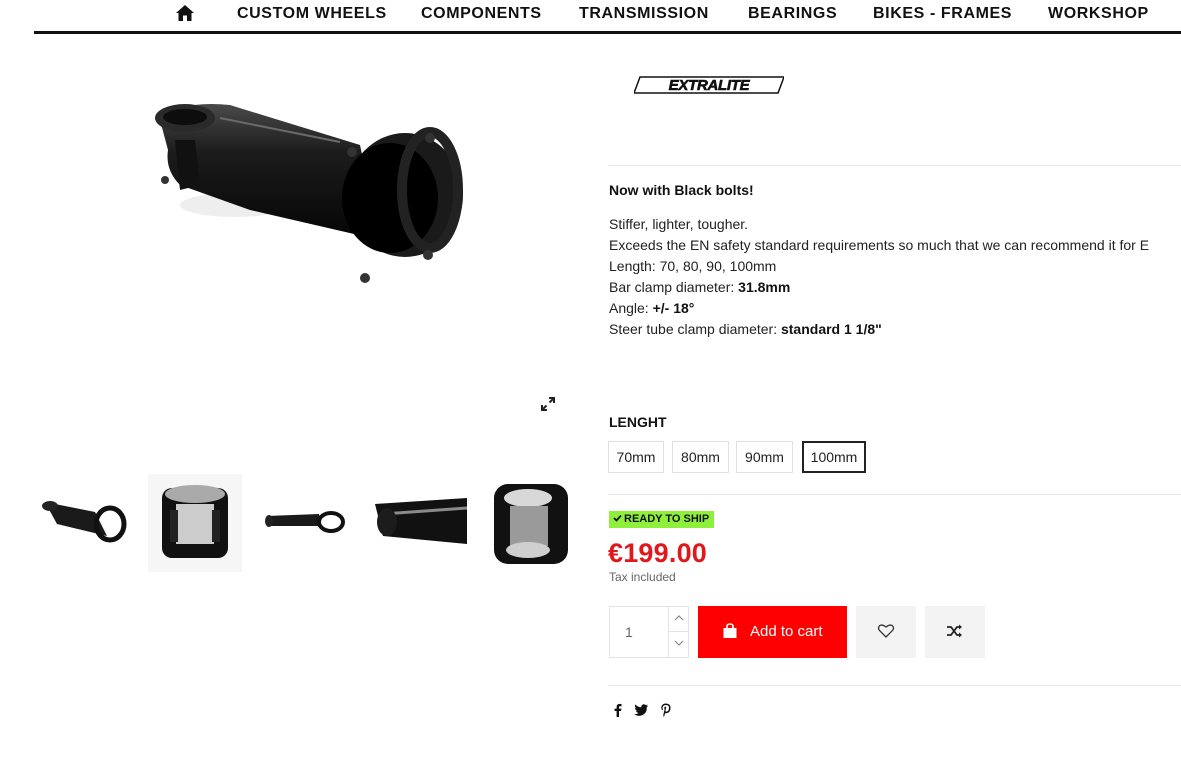 The image size is (1181, 776). Describe the element at coordinates (831, 329) in the screenshot. I see `steer-tube-value: standard 1 1/8"` at that location.